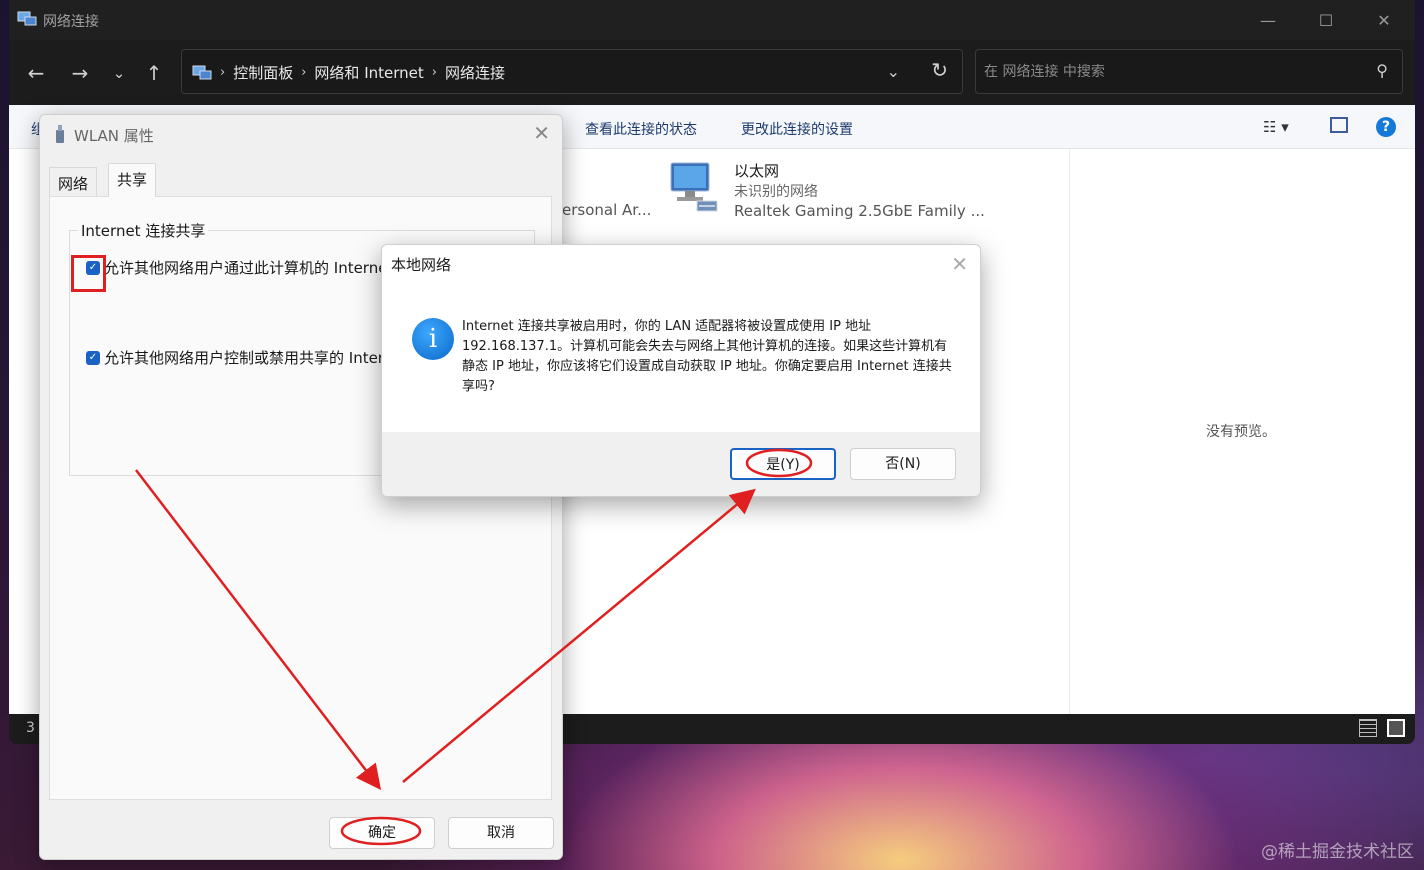 This screenshot has width=1424, height=870. What do you see at coordinates (30, 728) in the screenshot?
I see `item-count: 3` at bounding box center [30, 728].